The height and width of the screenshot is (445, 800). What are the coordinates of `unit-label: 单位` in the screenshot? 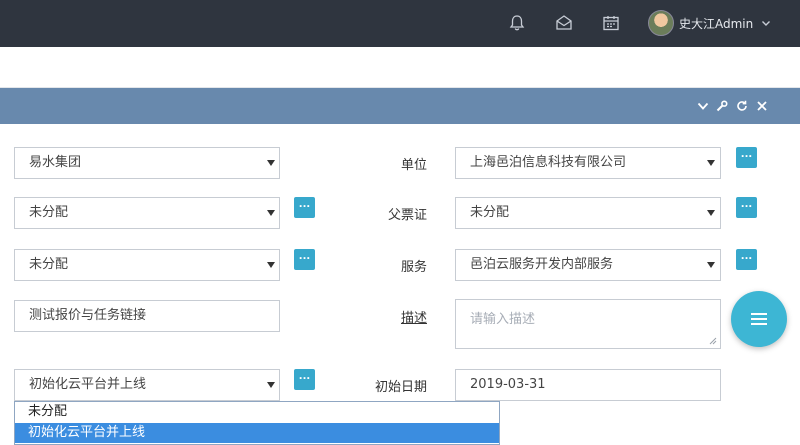 It's located at (413, 165).